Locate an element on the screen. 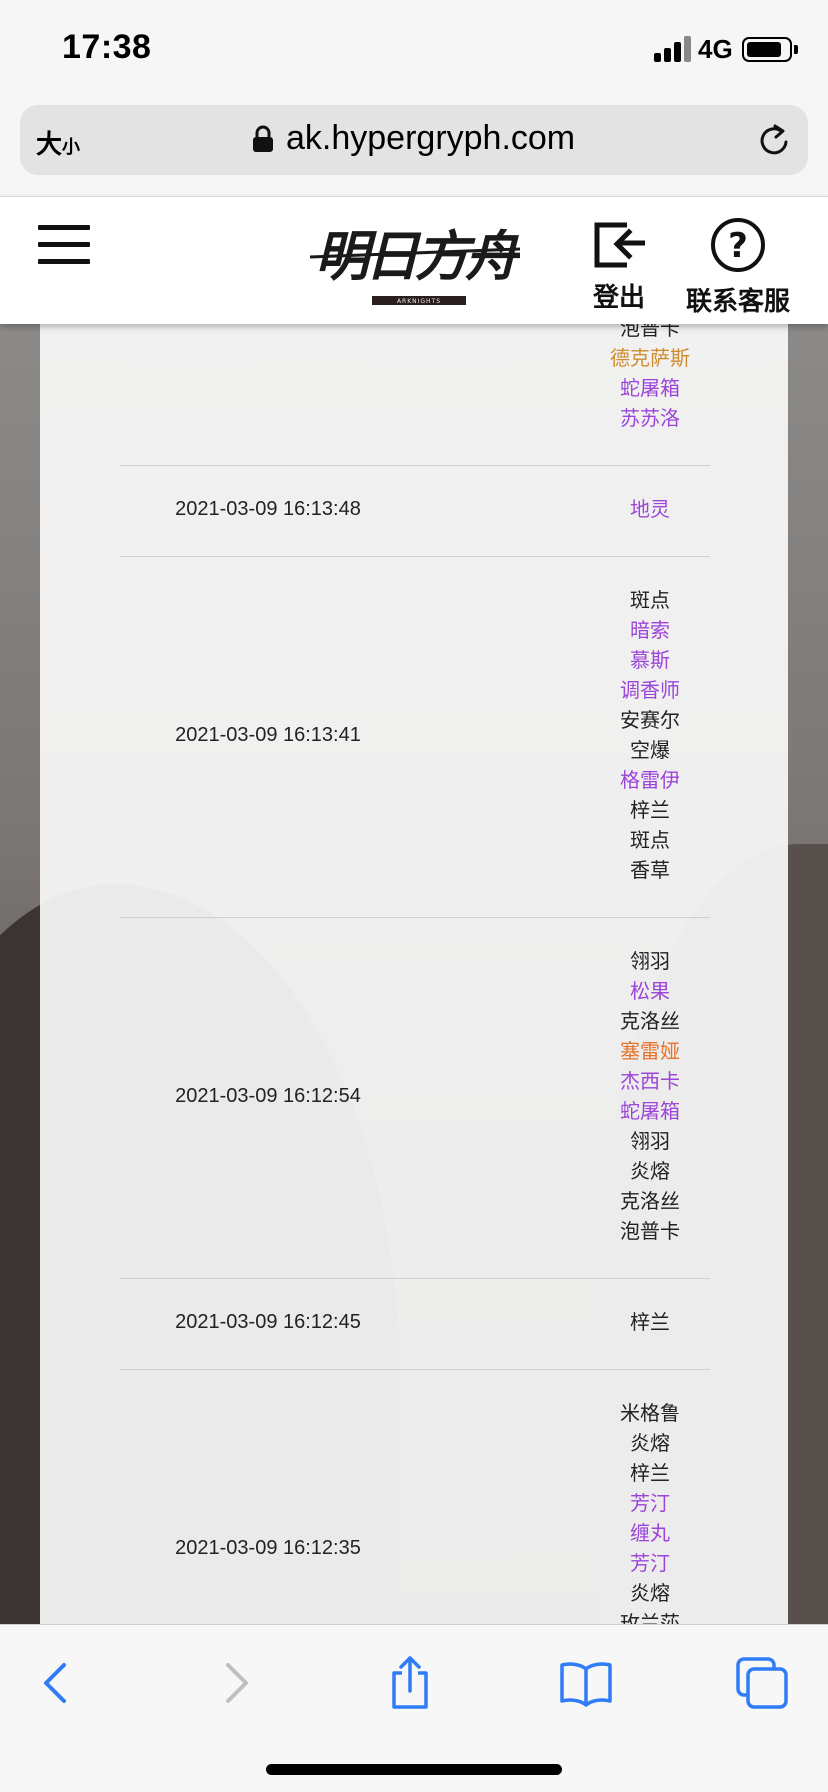 The image size is (828, 1792). tabs-icon is located at coordinates (762, 1683).